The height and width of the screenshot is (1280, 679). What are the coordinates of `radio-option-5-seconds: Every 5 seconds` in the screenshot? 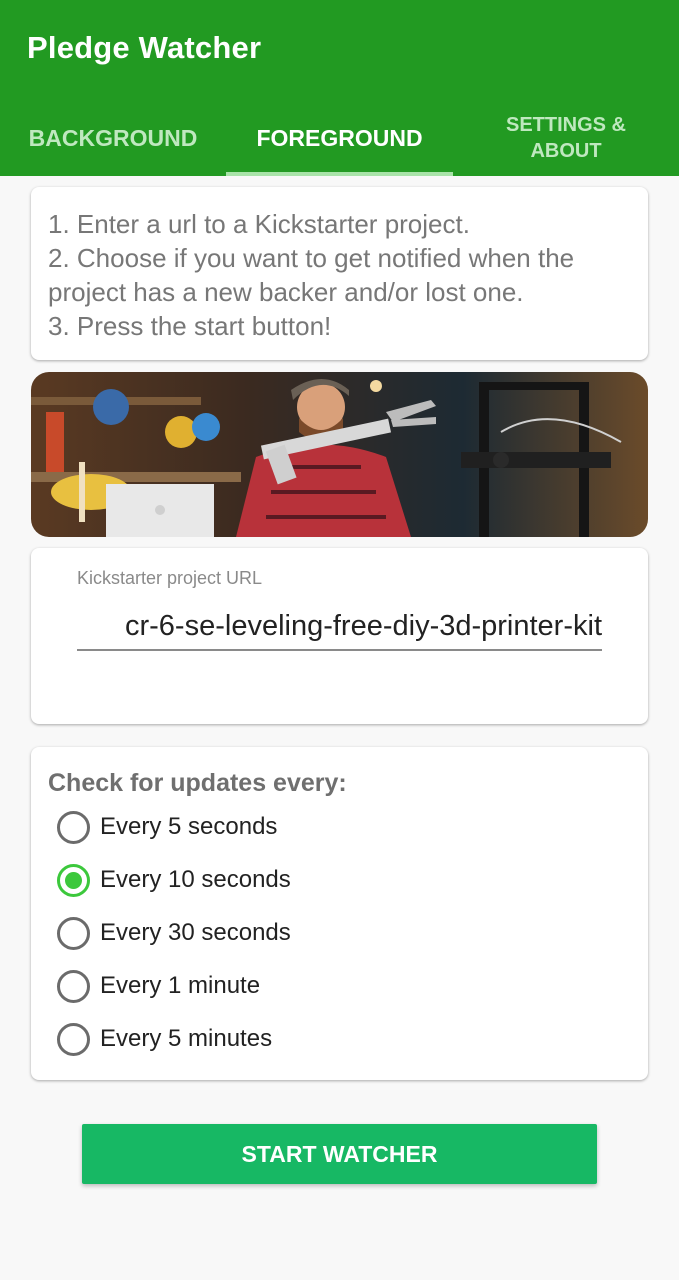 It's located at (167, 827).